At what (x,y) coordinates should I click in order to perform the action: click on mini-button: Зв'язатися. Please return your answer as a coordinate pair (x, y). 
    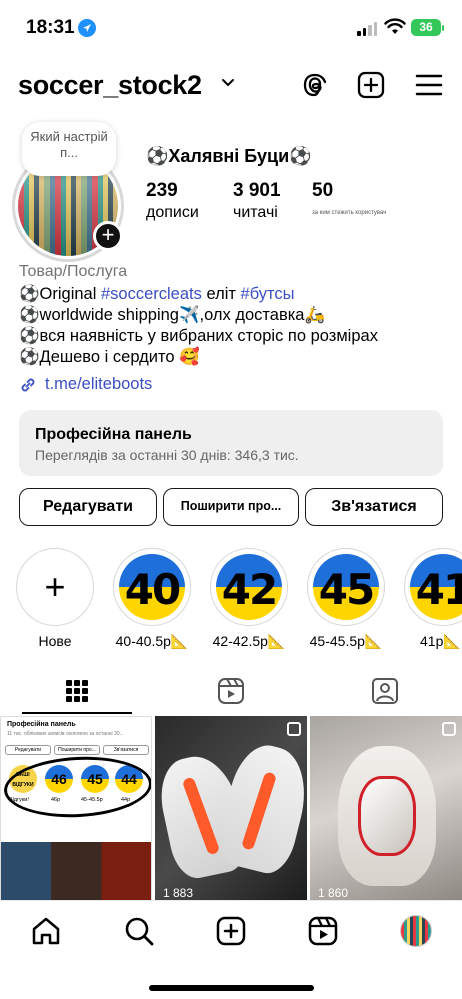
    Looking at the image, I should click on (126, 750).